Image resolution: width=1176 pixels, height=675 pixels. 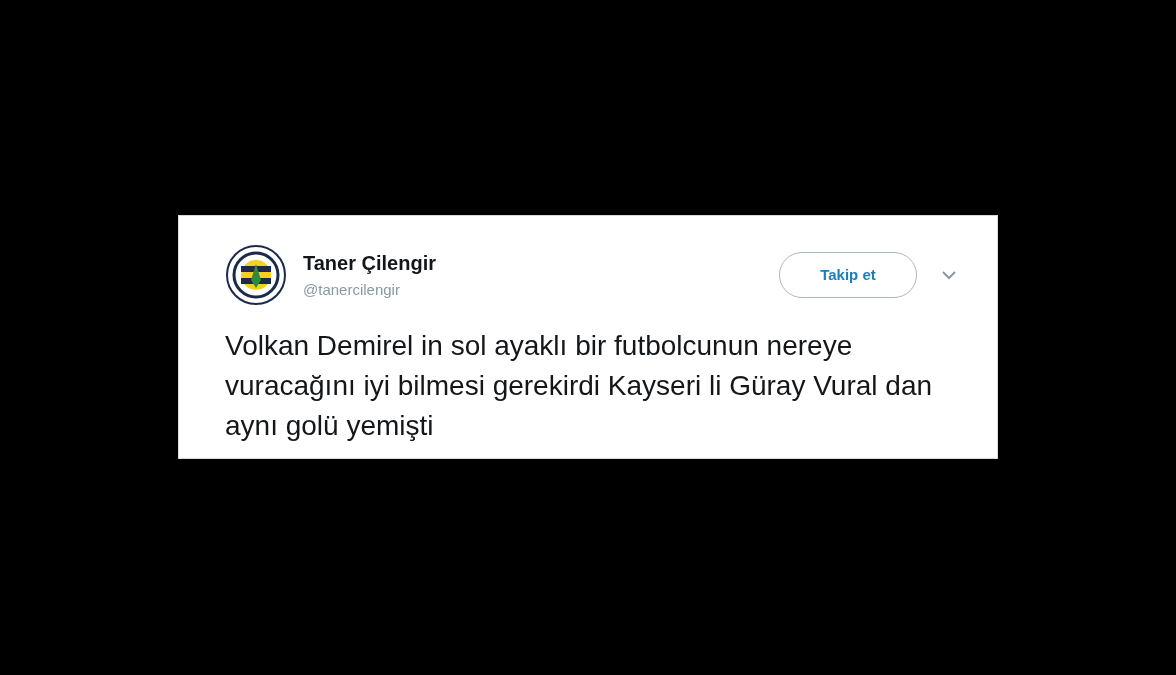 I want to click on chevron-down-icon, so click(x=949, y=274).